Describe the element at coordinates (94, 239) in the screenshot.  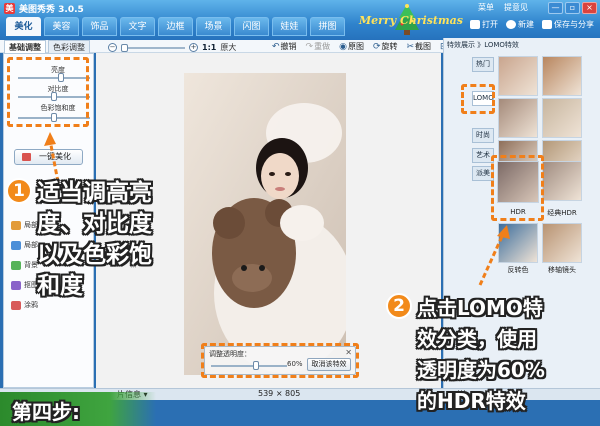
I see `step-1-instructions: 适当调高亮 度、对比度 以及色彩饱 和度` at that location.